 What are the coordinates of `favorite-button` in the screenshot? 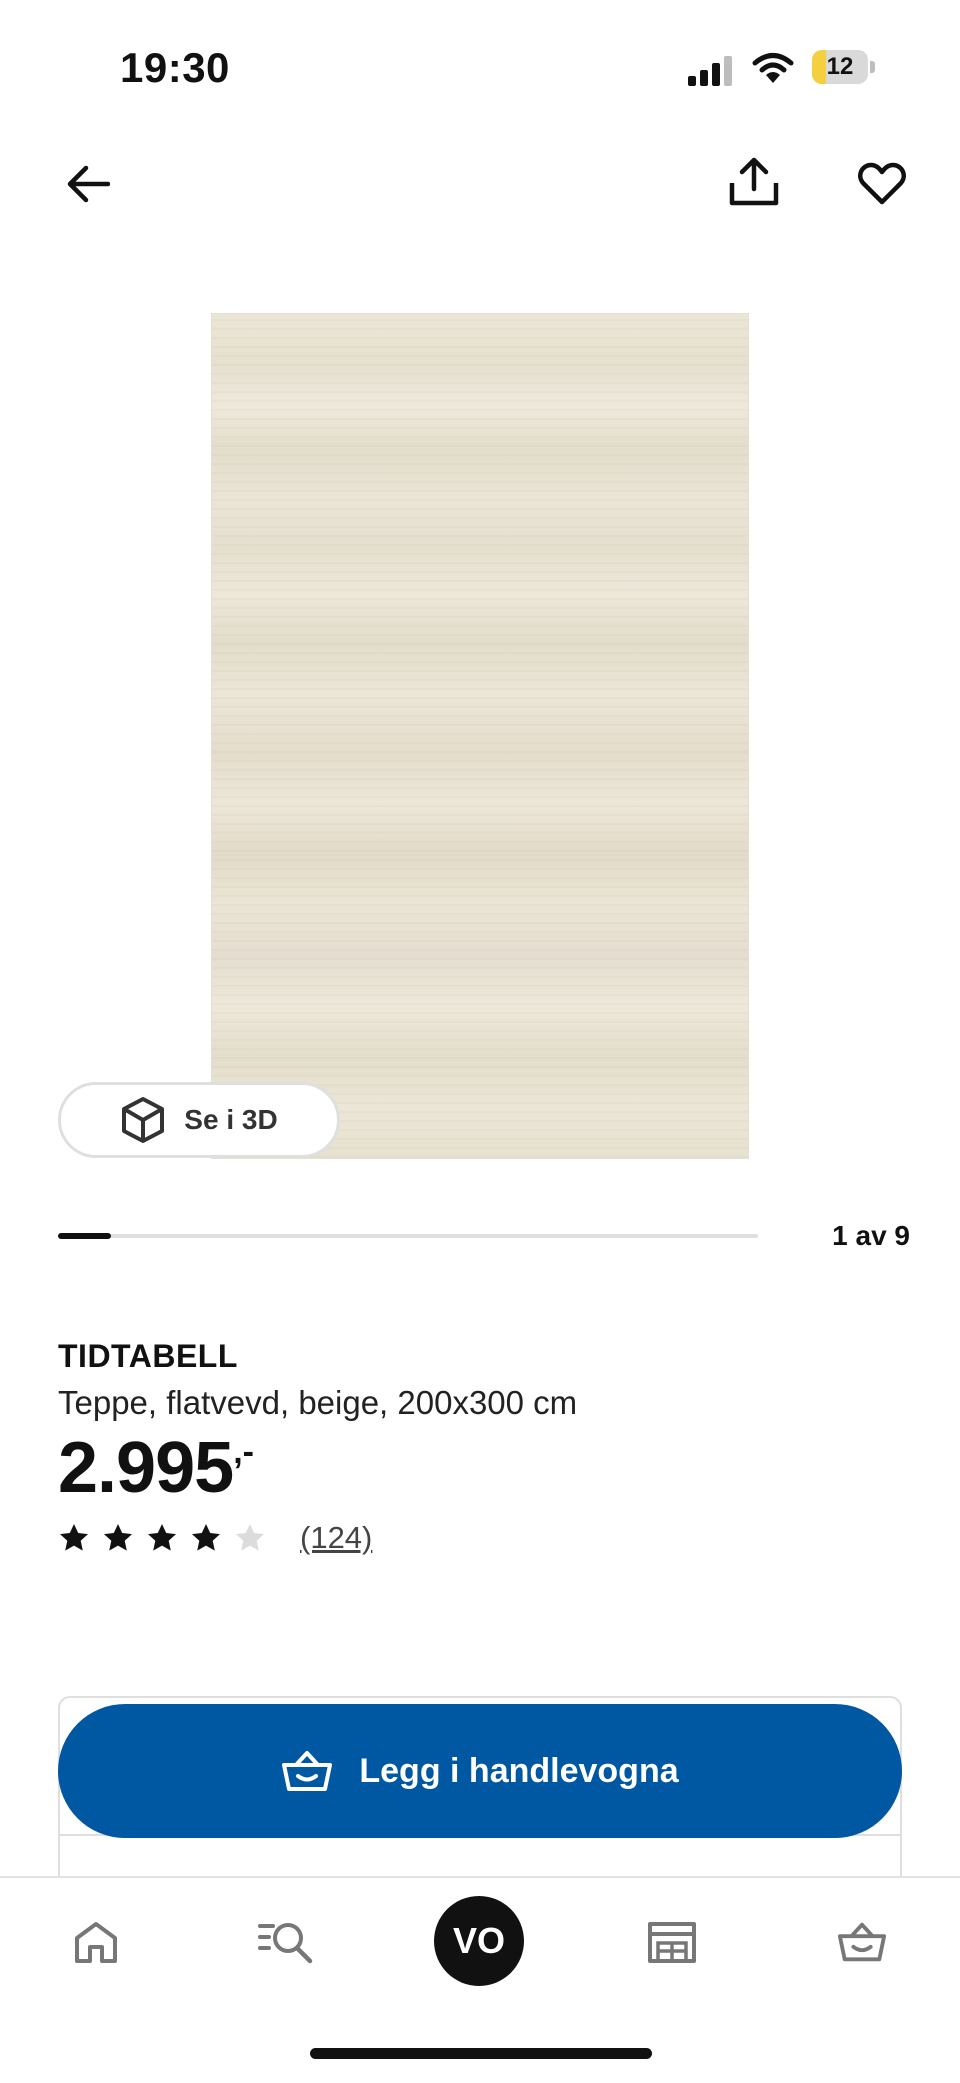 It's located at (882, 184).